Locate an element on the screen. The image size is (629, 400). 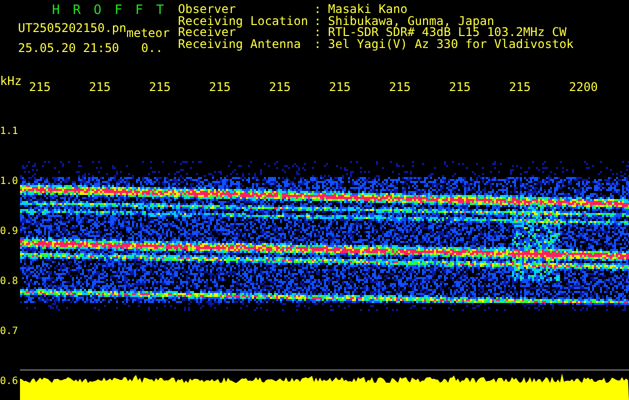
frequency-axis-label: 0.9 is located at coordinates (9, 231).